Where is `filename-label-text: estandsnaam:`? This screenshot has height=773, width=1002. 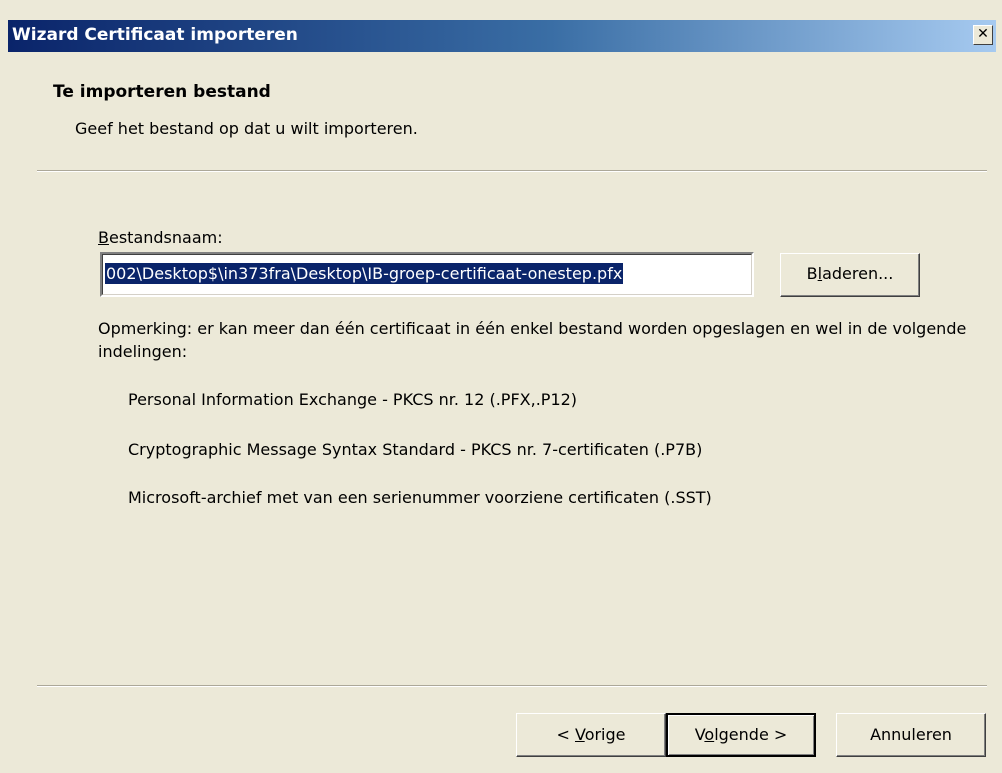 filename-label-text: estandsnaam: is located at coordinates (165, 237).